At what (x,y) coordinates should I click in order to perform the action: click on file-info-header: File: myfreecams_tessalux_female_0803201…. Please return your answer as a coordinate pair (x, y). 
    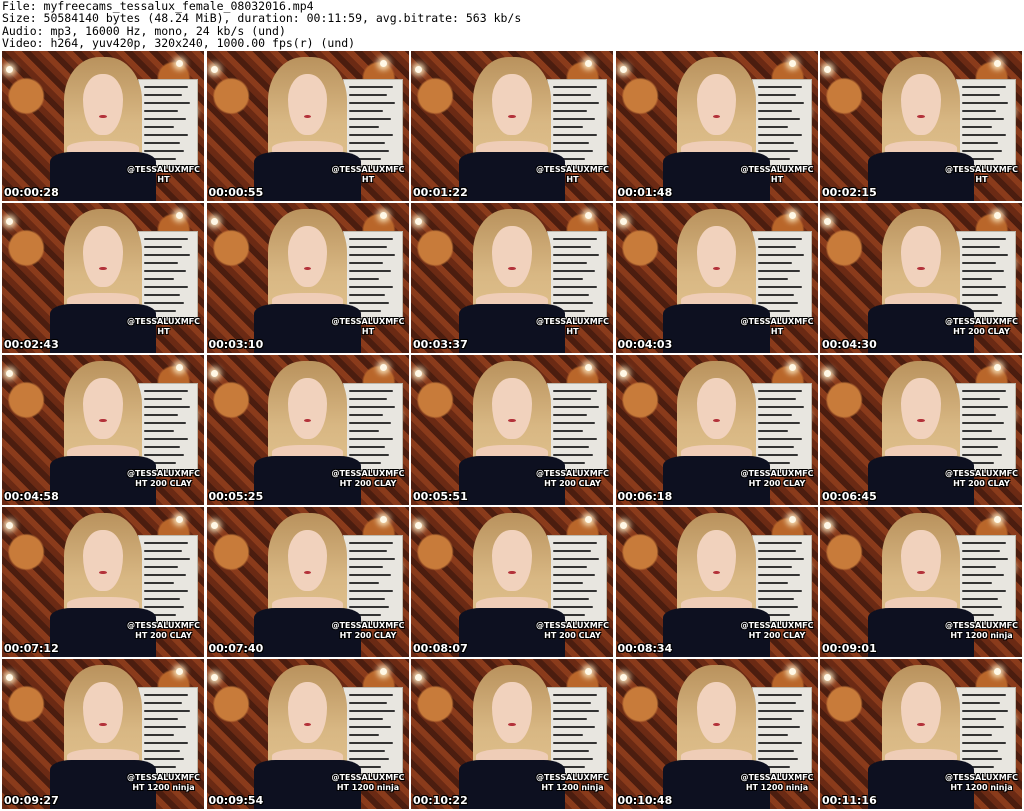
    Looking at the image, I should click on (512, 25).